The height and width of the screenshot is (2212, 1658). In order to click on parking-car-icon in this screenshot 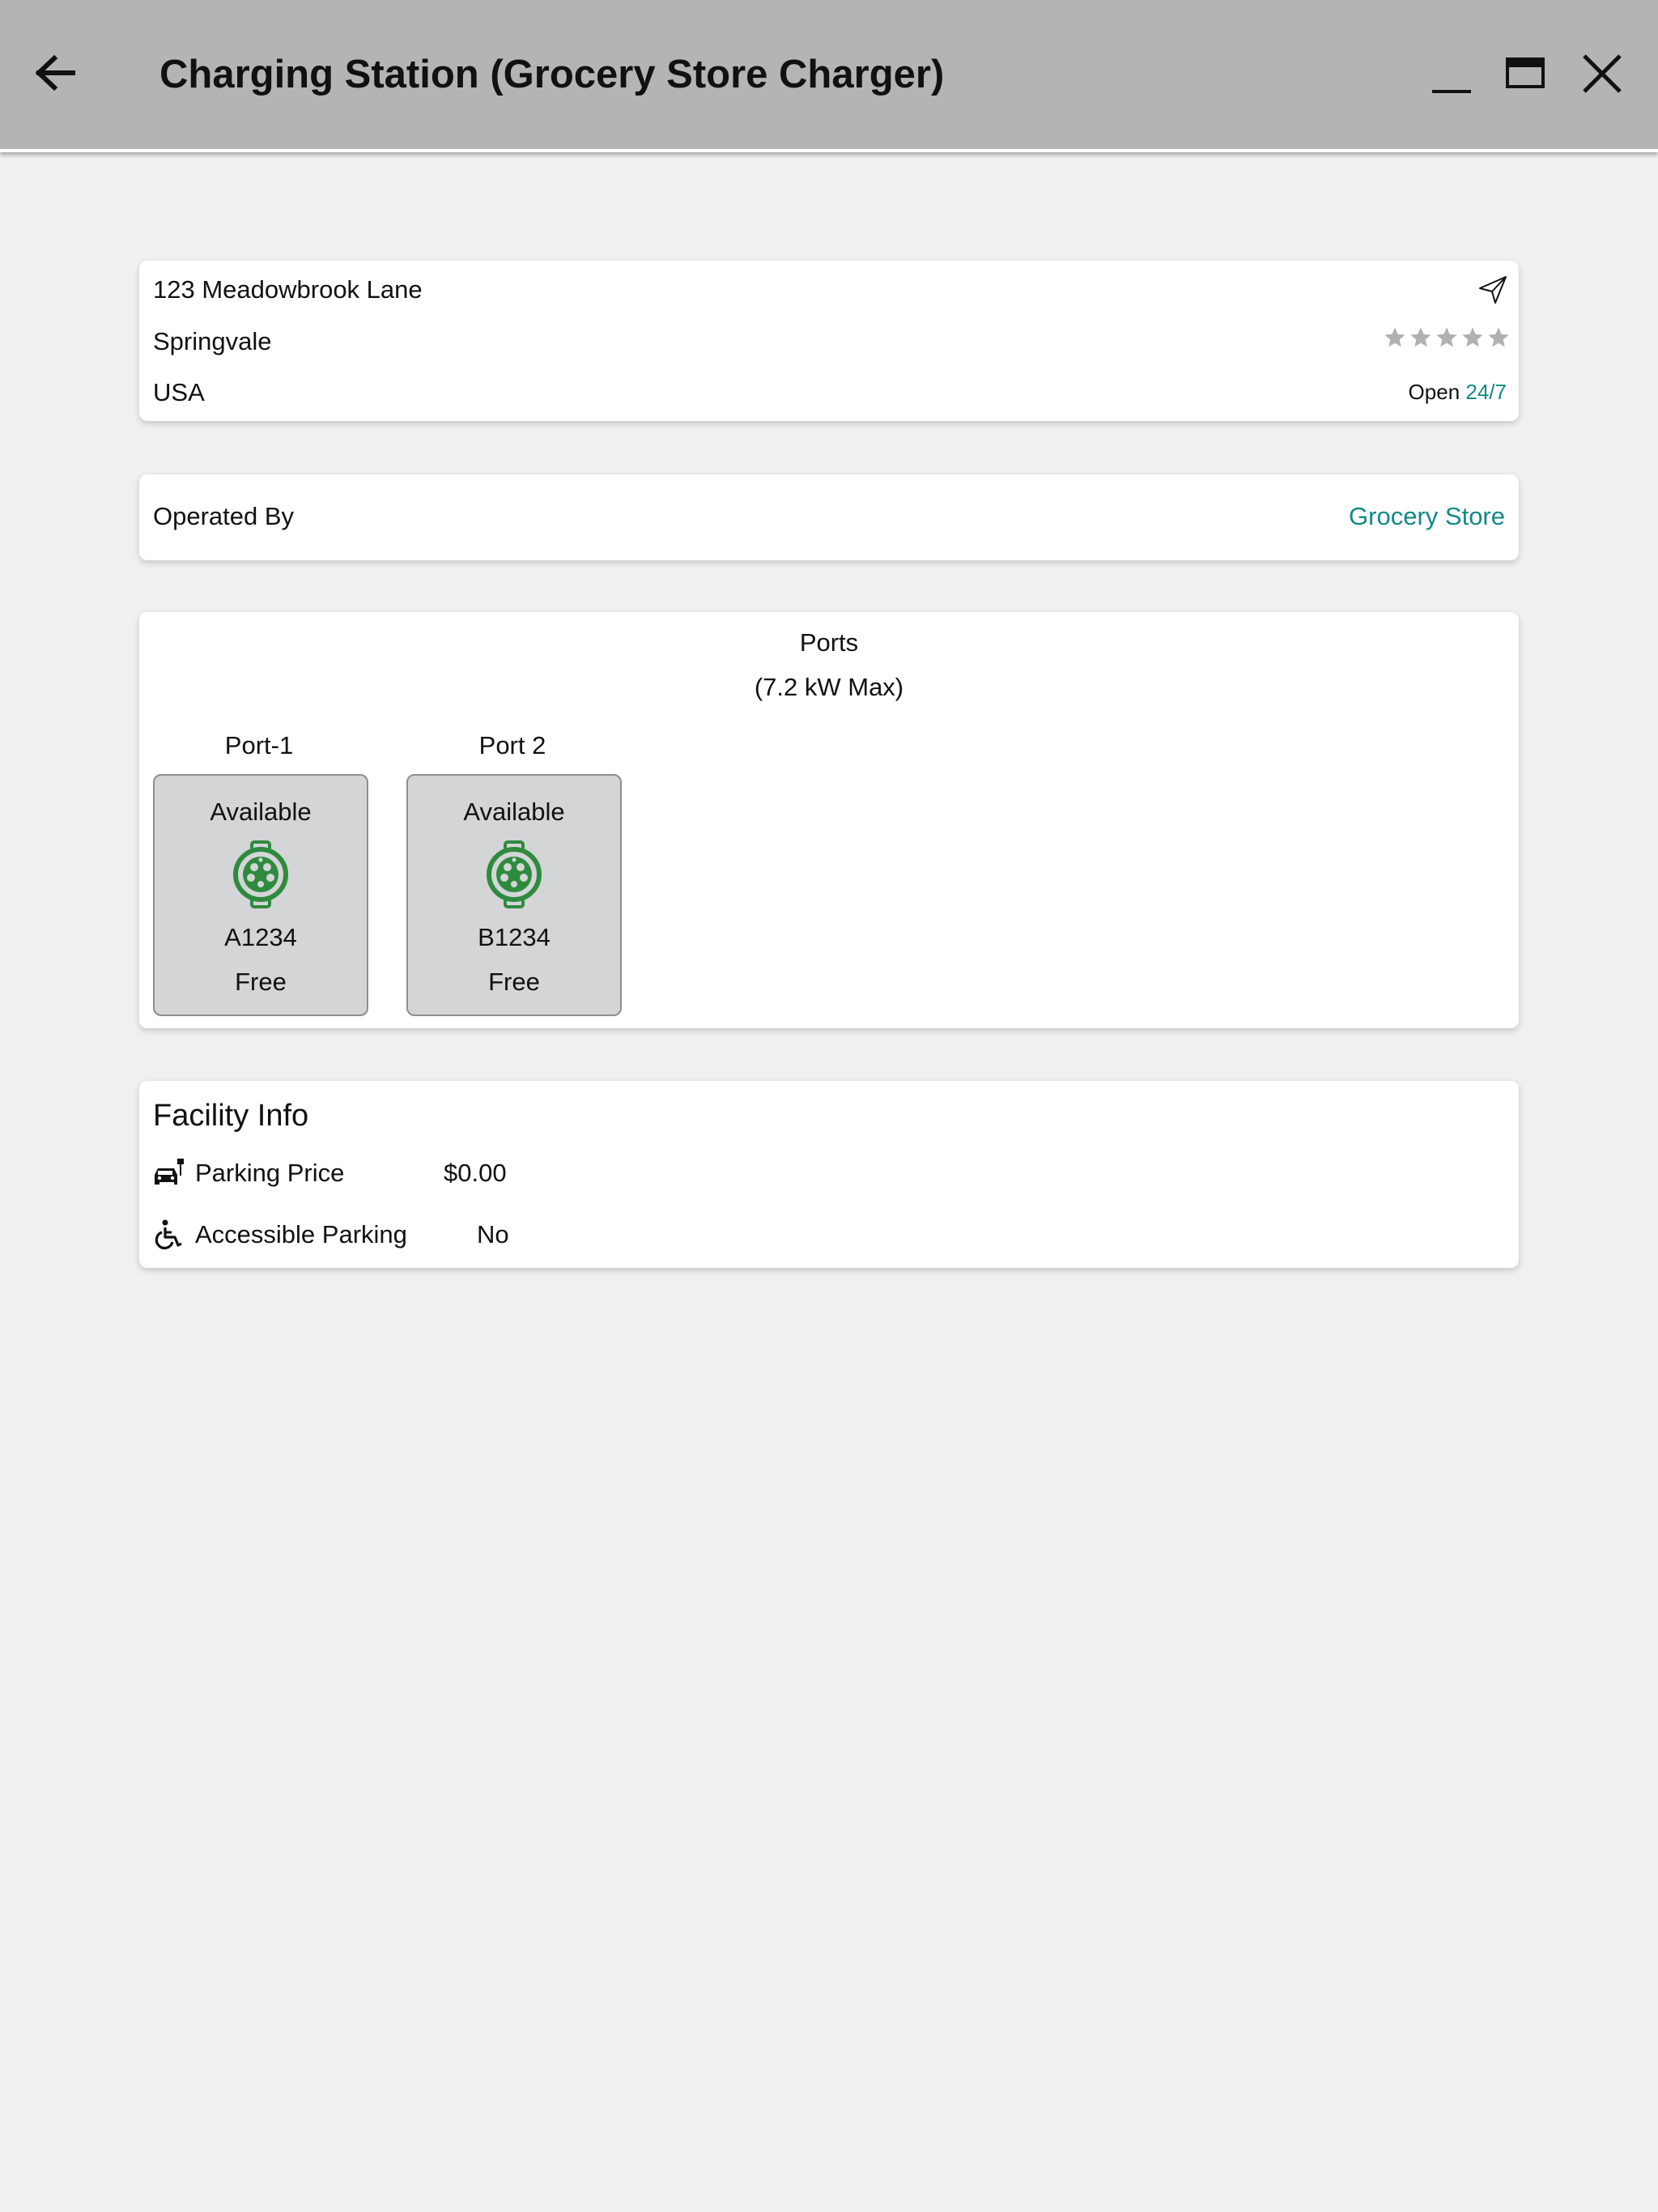, I will do `click(169, 1172)`.